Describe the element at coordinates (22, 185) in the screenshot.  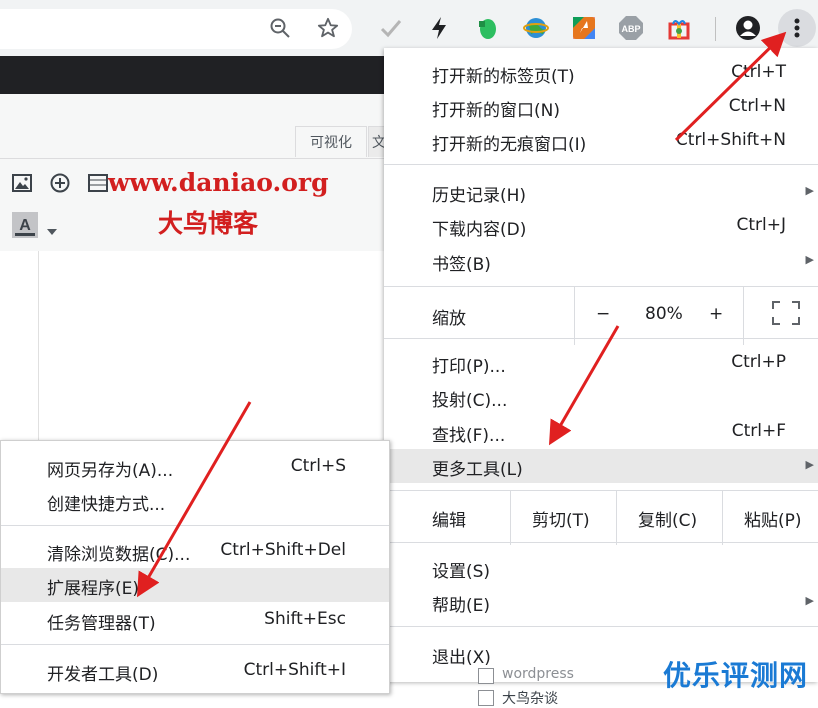
I see `insert-image-icon` at that location.